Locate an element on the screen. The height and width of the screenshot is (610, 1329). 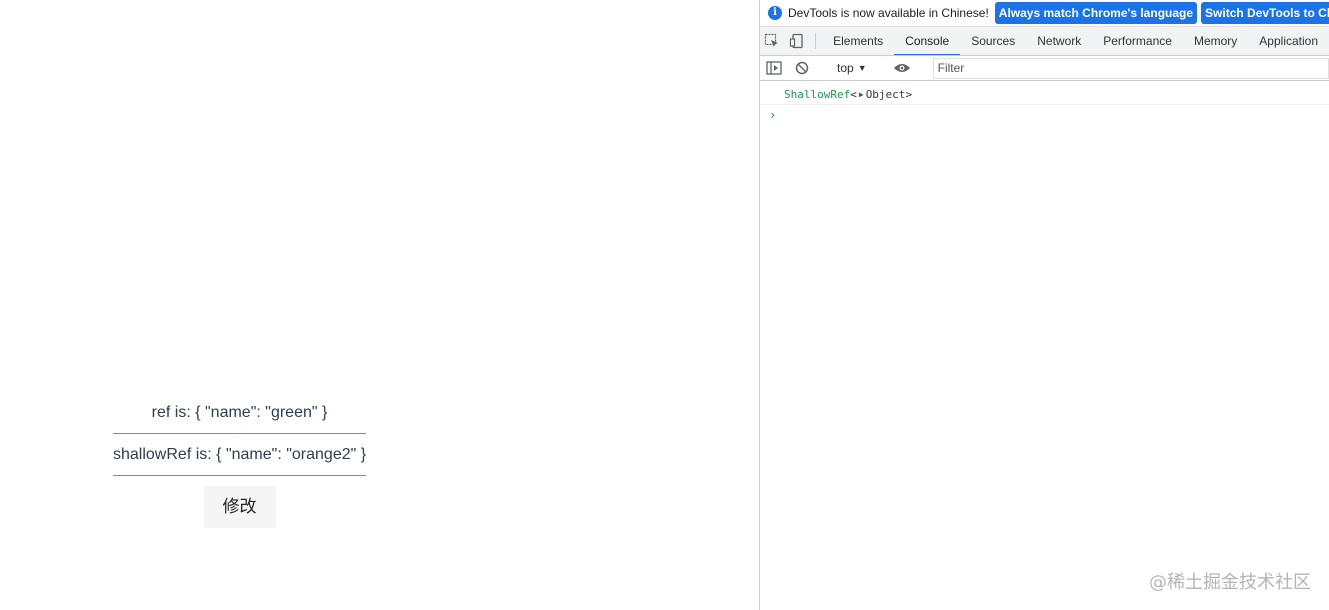
info-icon: i is located at coordinates (775, 13).